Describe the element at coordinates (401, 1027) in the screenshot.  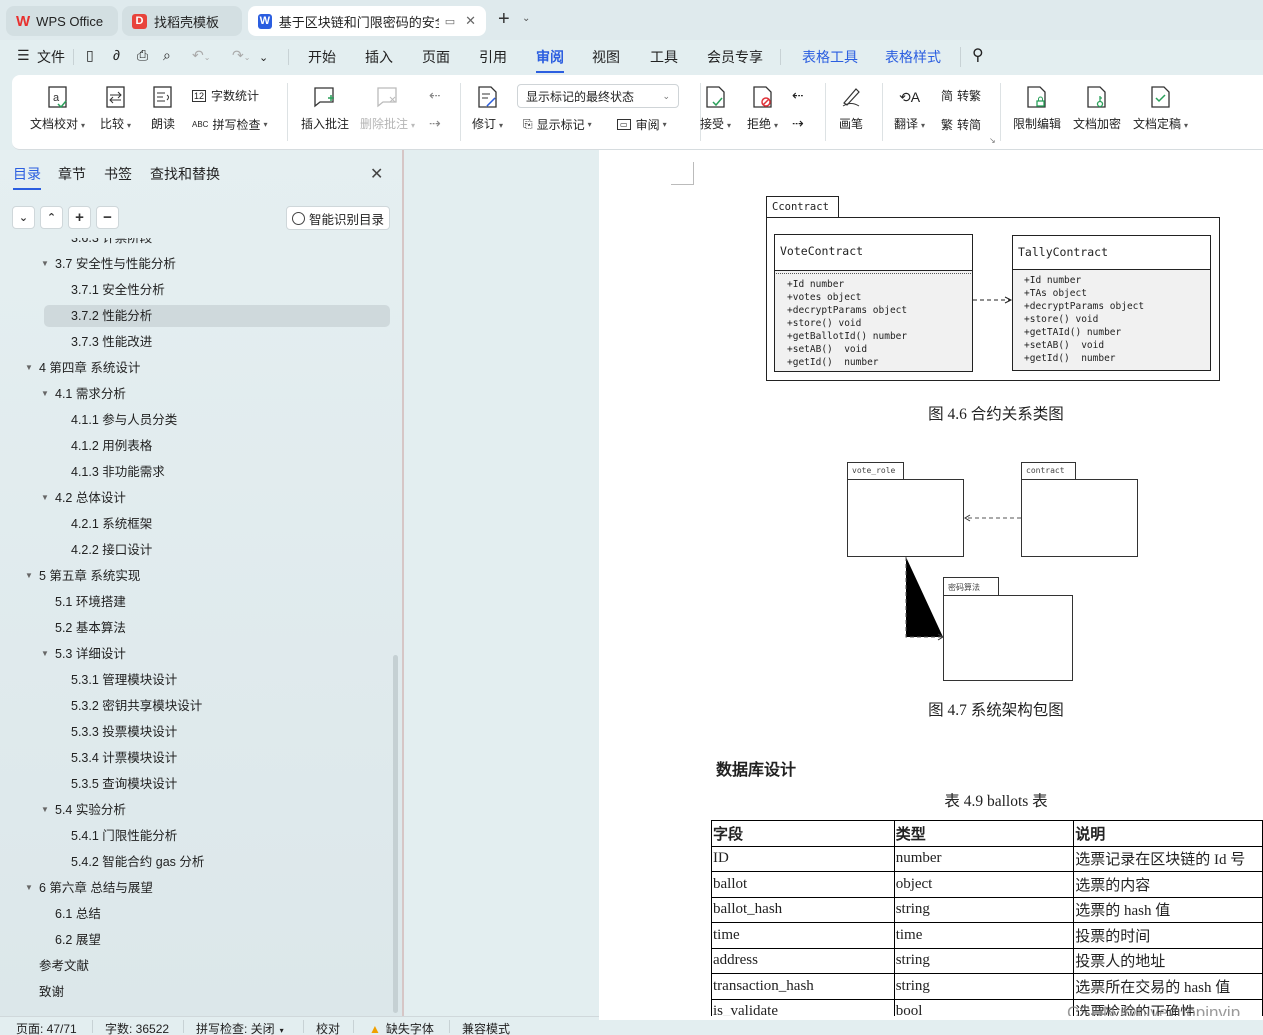
I see `missing-font-status: ▲ 缺失字体` at that location.